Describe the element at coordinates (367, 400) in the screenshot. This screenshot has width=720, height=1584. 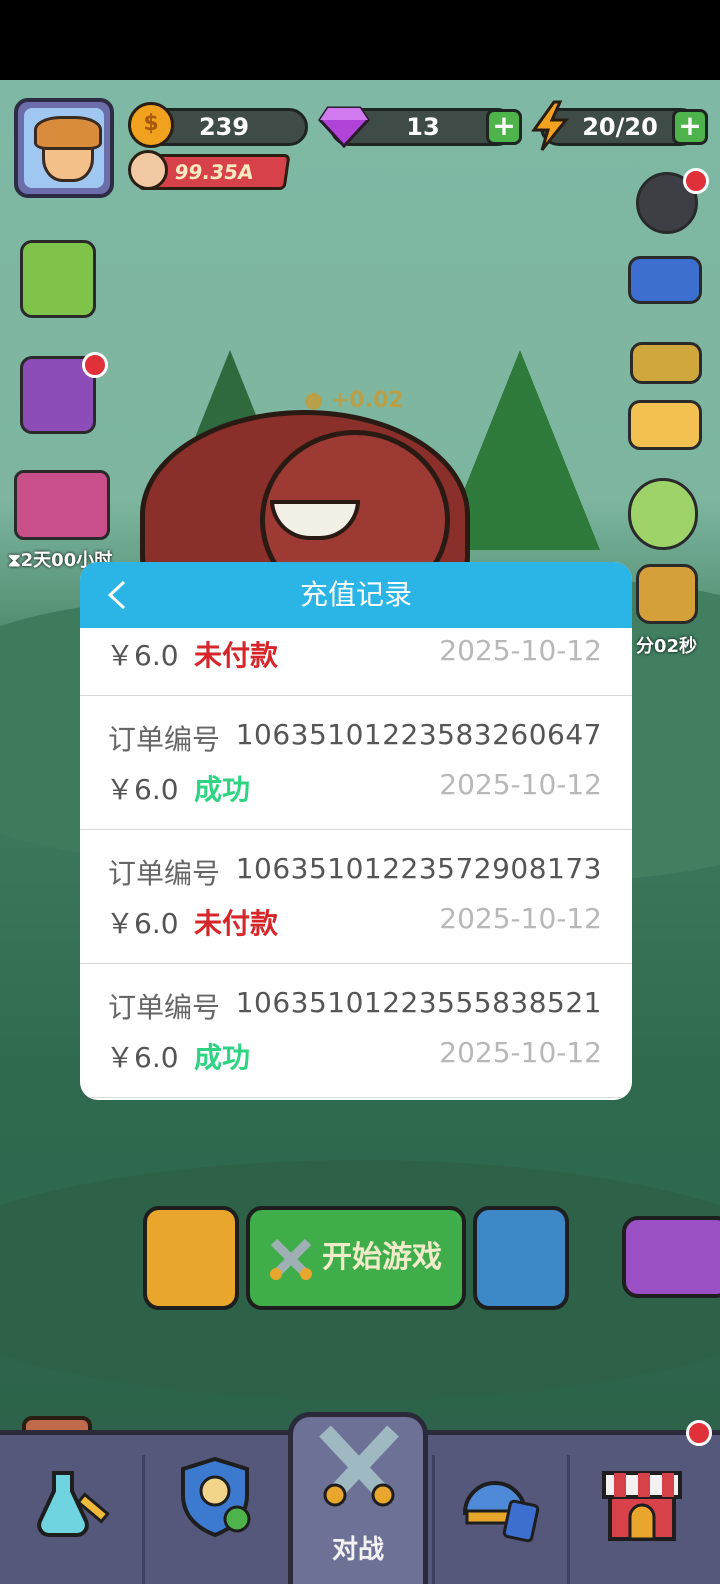
I see `float-reward-text: +0.02` at that location.